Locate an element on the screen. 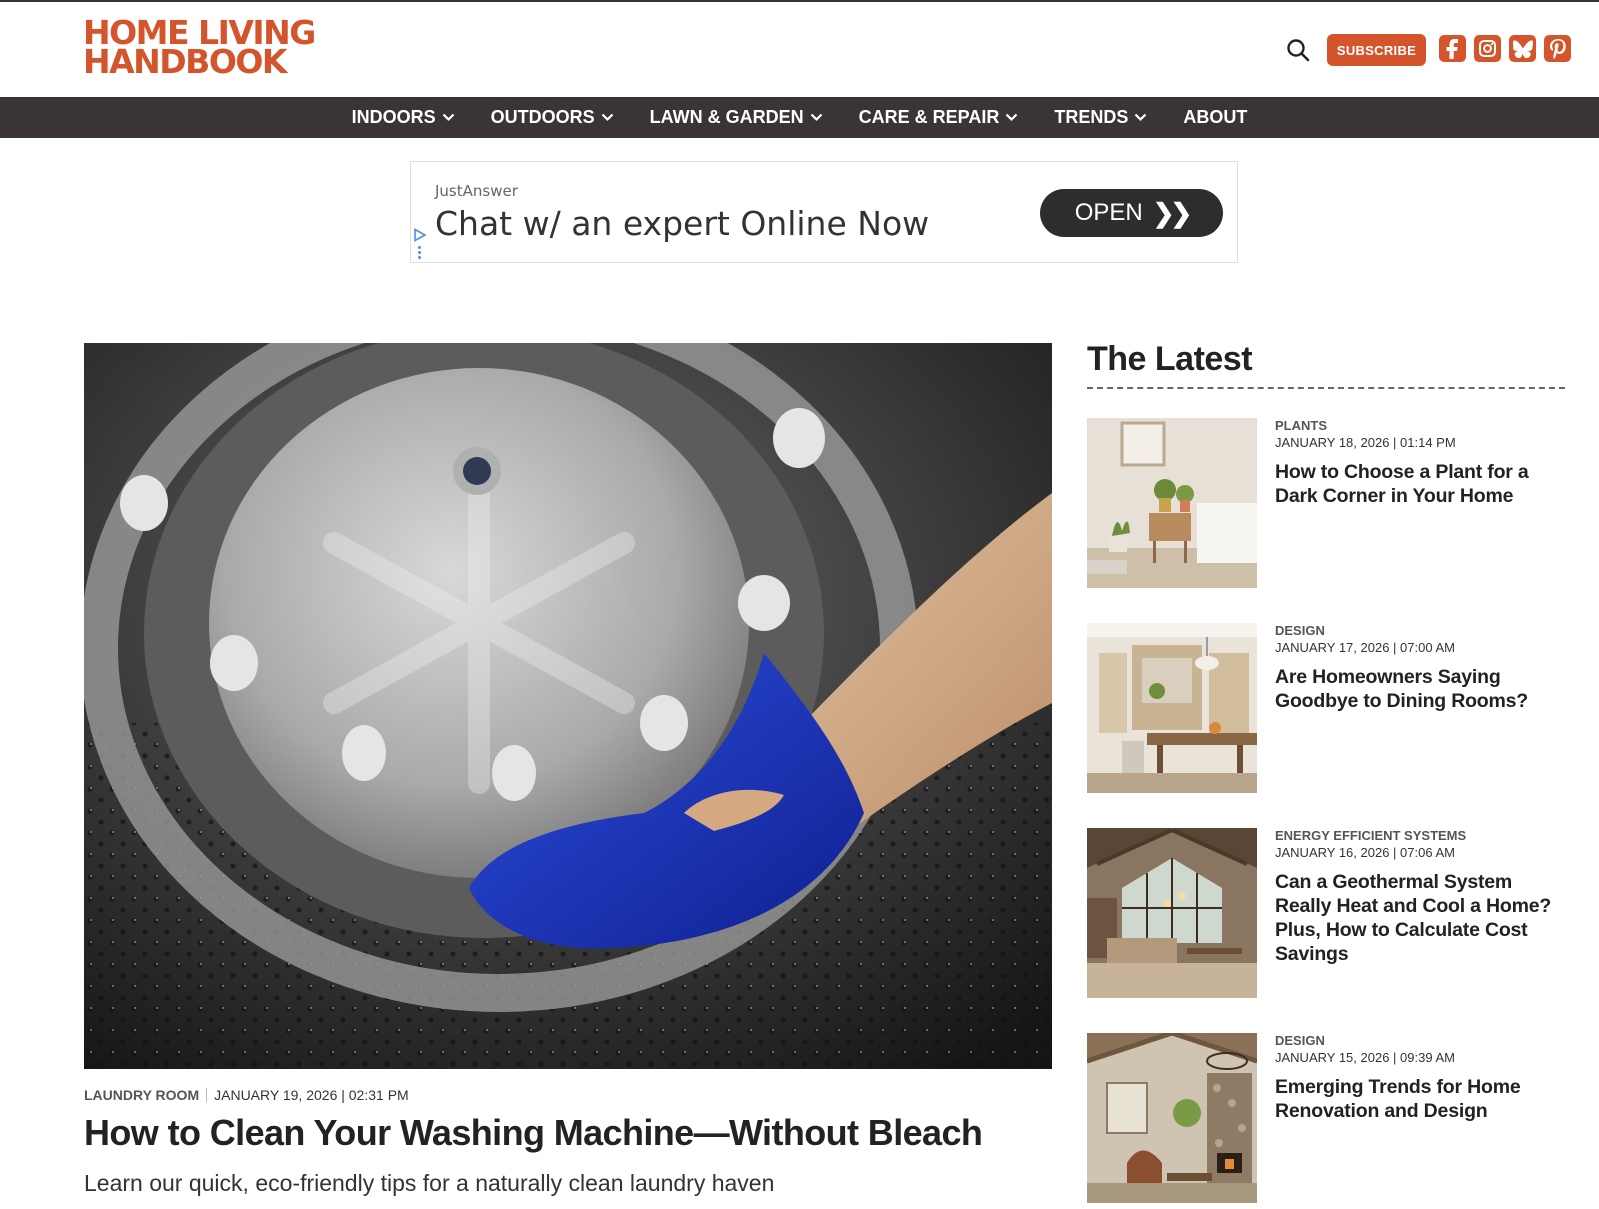 This screenshot has width=1599, height=1209. nav-item-label: CARE & REPAIR is located at coordinates (929, 117).